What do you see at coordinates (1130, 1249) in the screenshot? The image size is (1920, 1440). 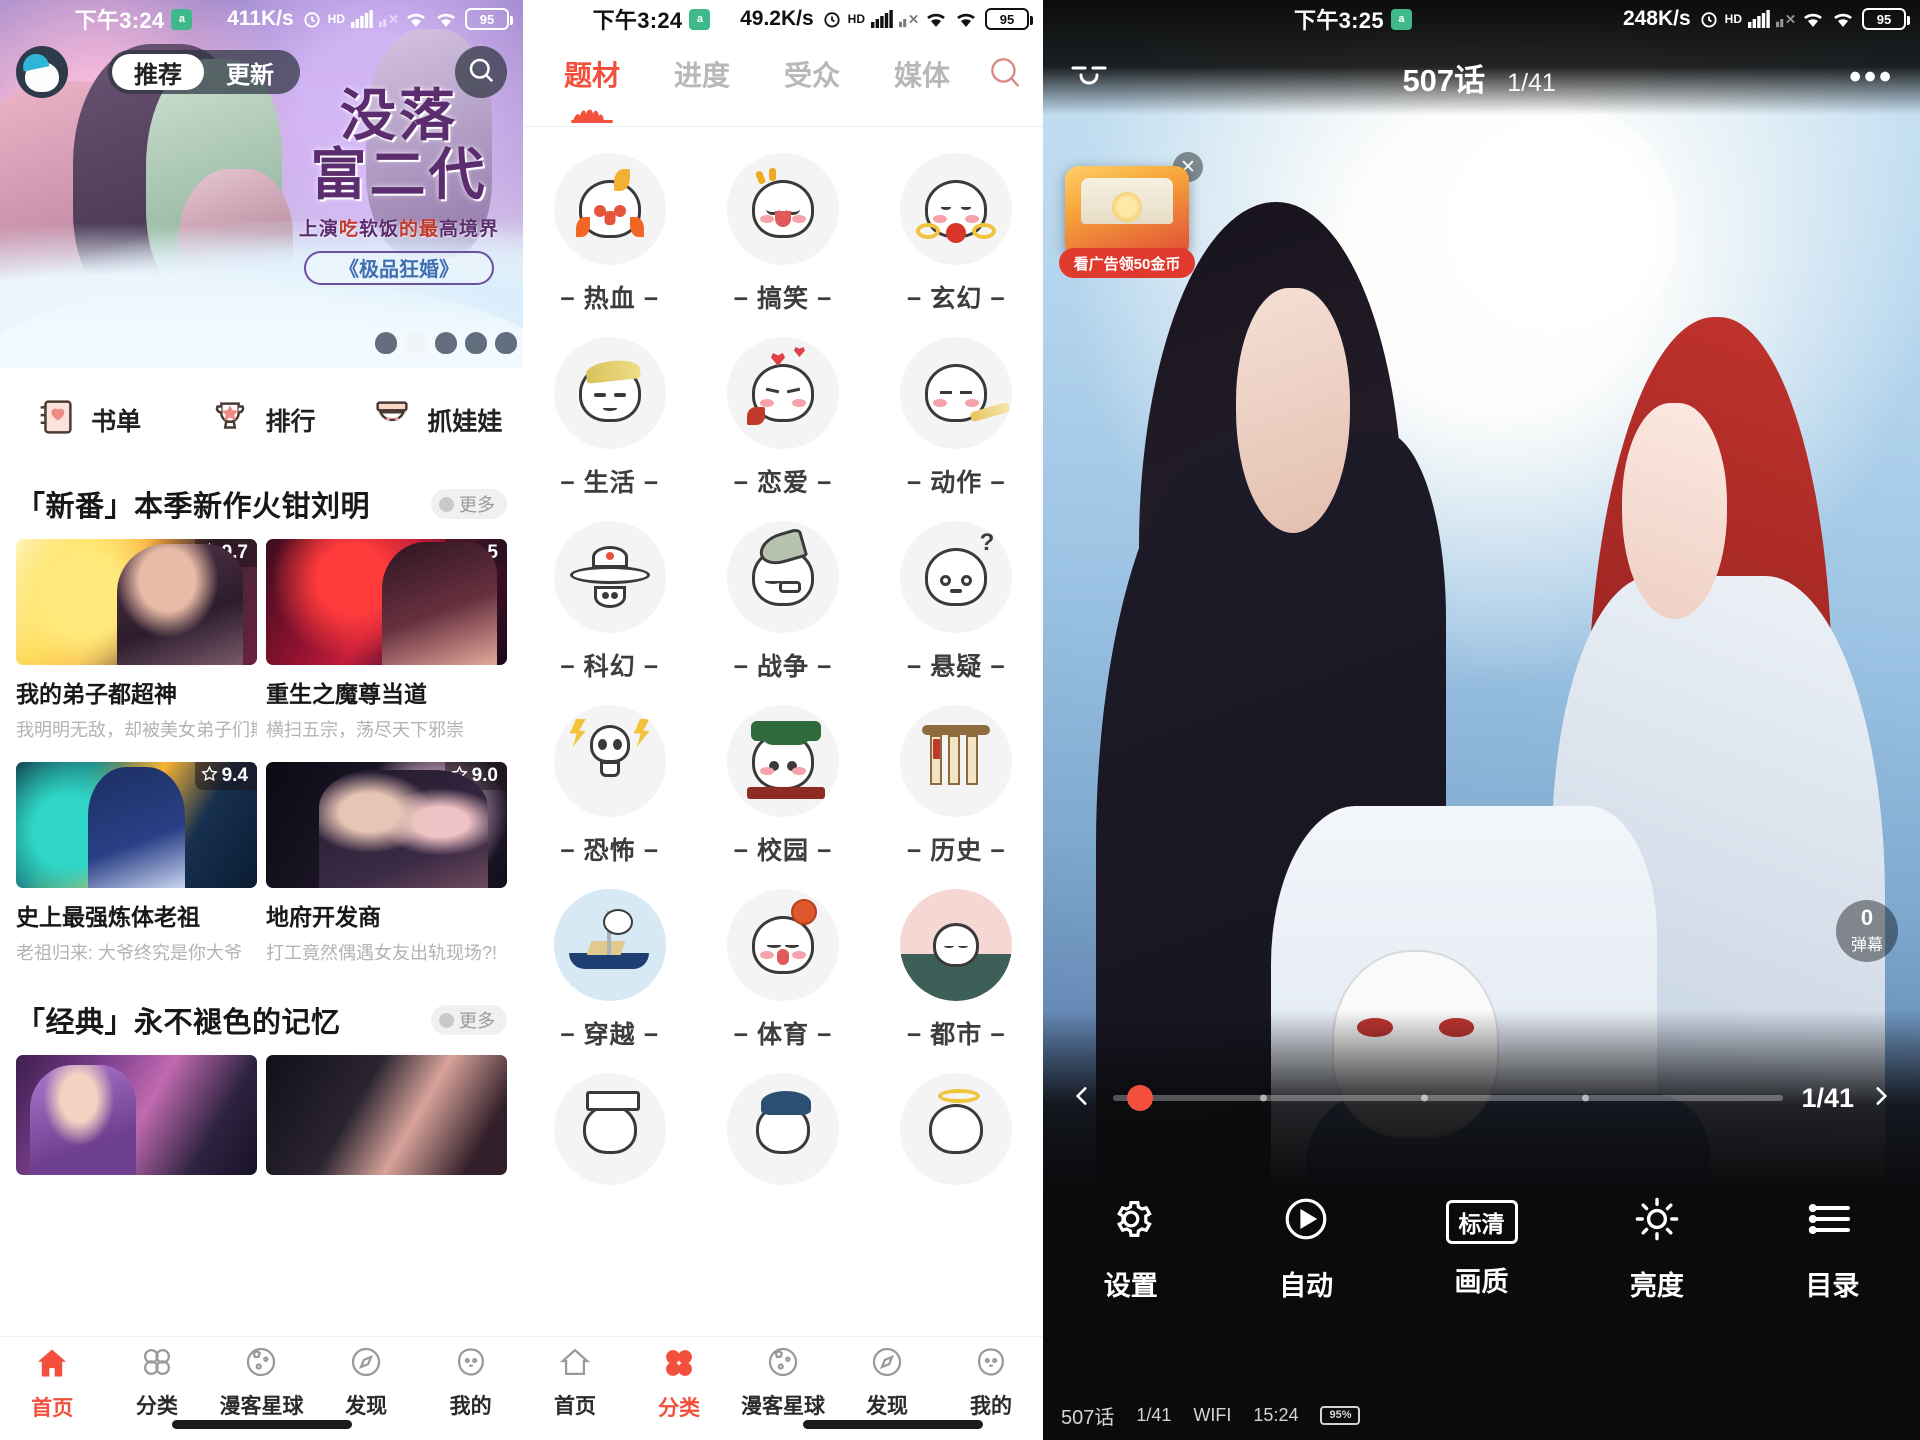 I see `tool-settings: 设置` at bounding box center [1130, 1249].